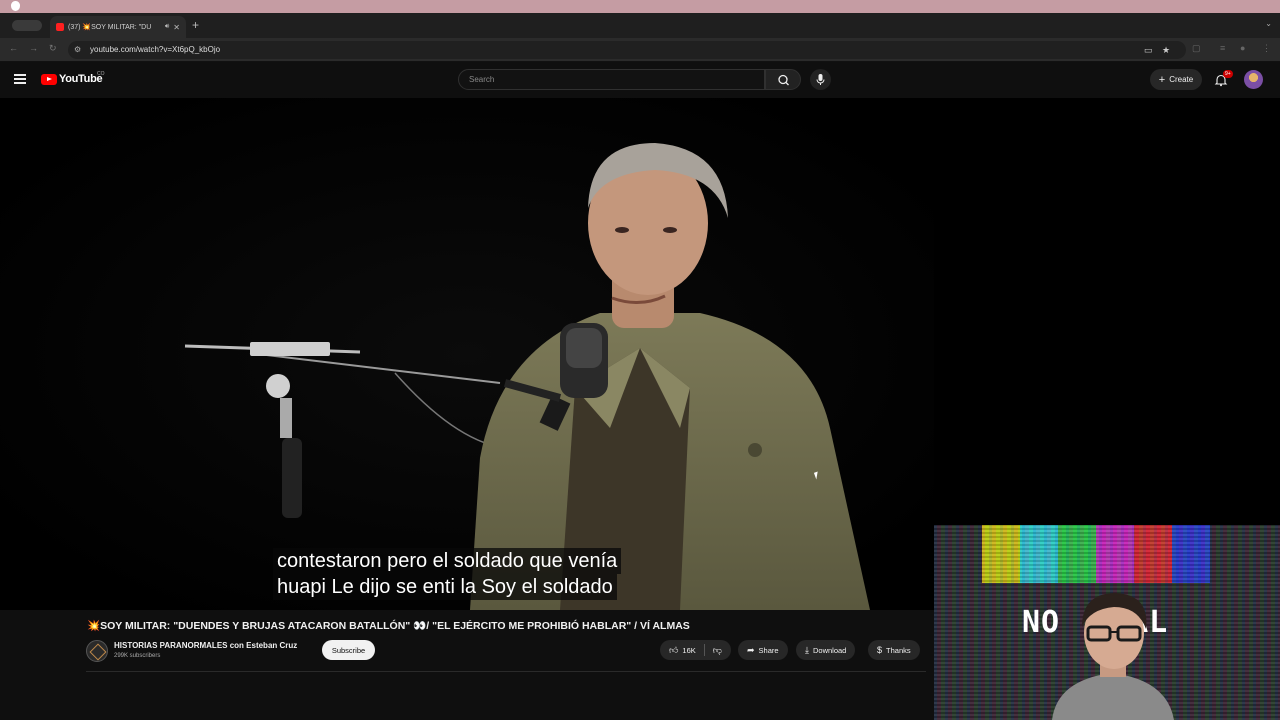  I want to click on new-tab-icon: +, so click(195, 25).